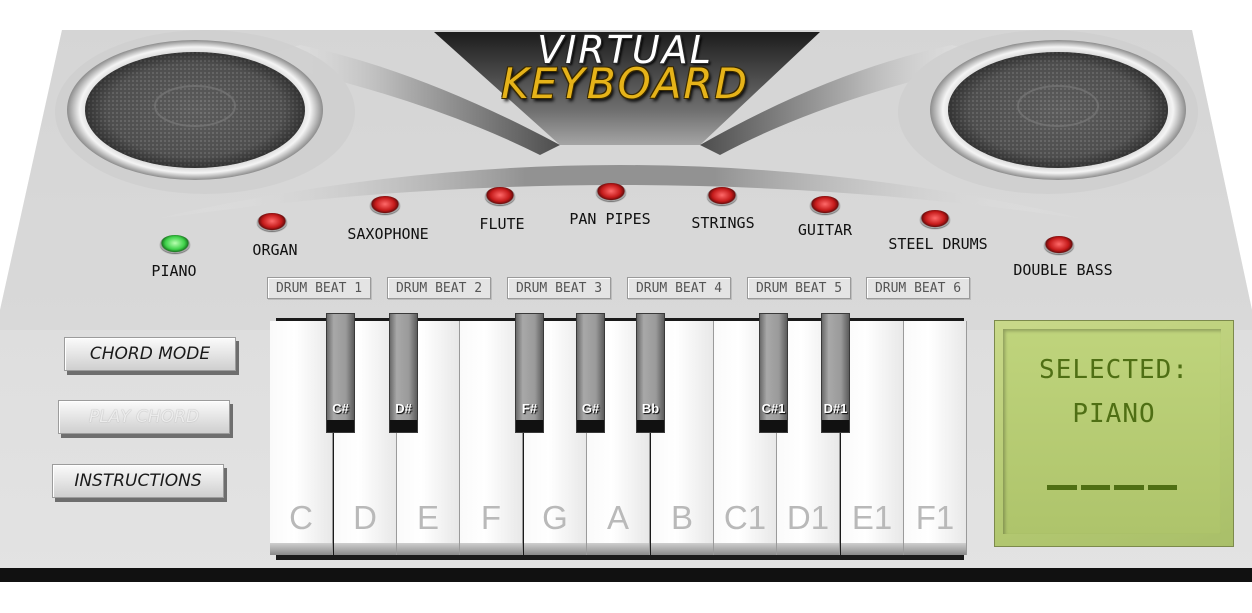 This screenshot has width=1252, height=613. What do you see at coordinates (1114, 370) in the screenshot?
I see `lcd-selected-label: SELECTED:` at bounding box center [1114, 370].